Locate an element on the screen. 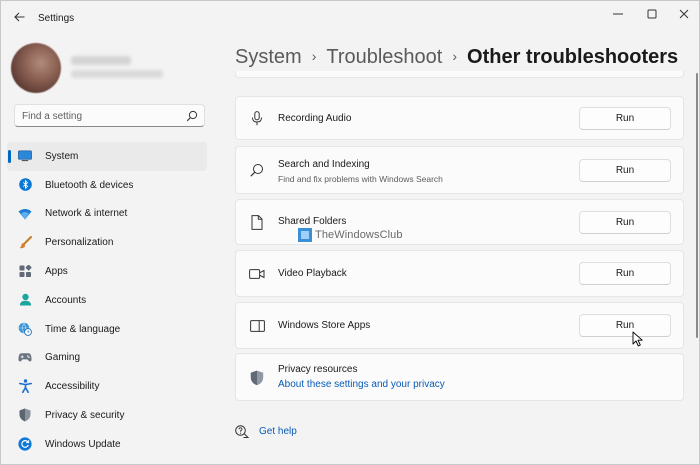  globe-clock-icon is located at coordinates (25, 329).